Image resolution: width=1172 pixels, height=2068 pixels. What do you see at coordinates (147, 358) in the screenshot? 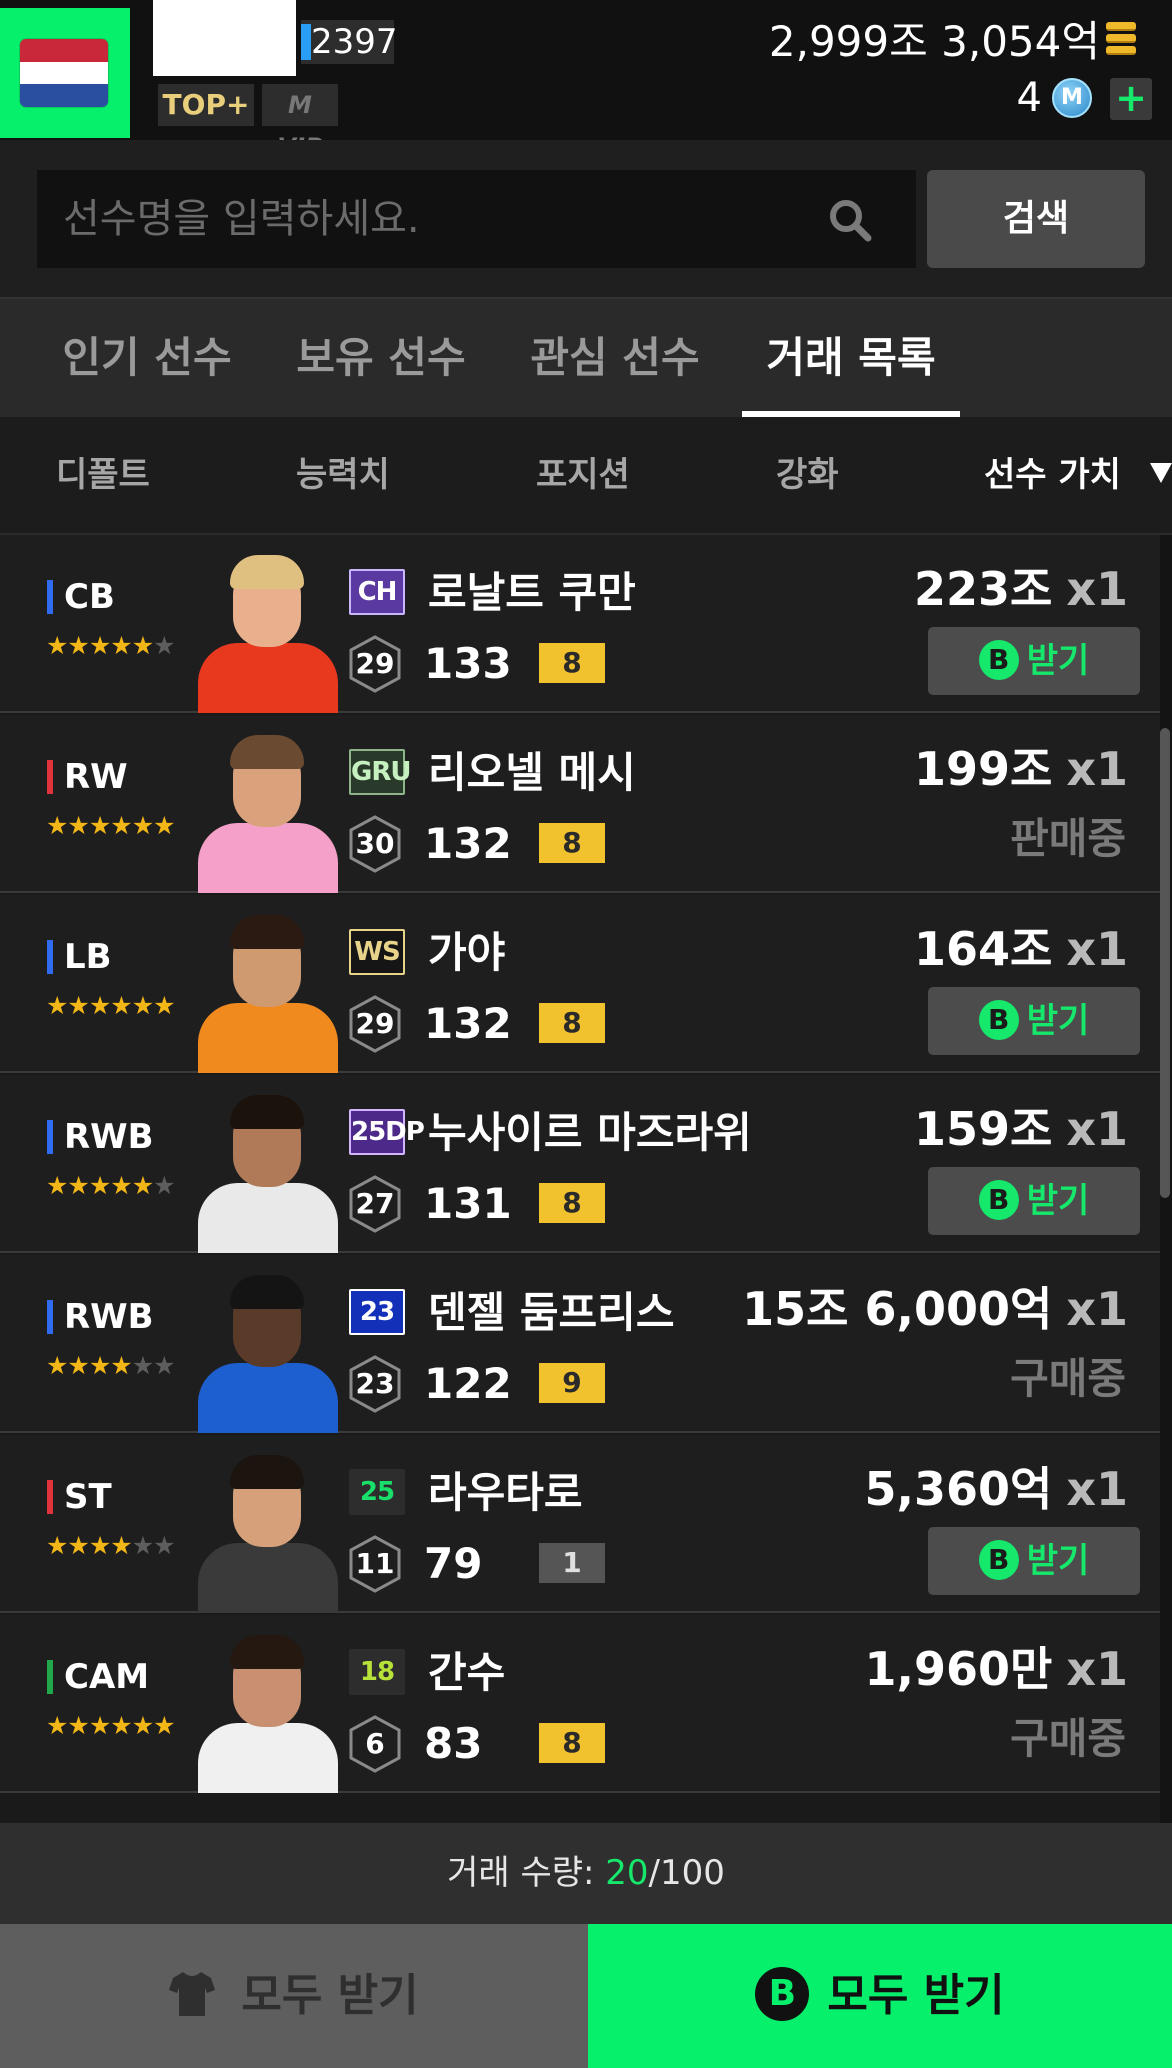
I see `tab-popular-players: 인기 선수` at bounding box center [147, 358].